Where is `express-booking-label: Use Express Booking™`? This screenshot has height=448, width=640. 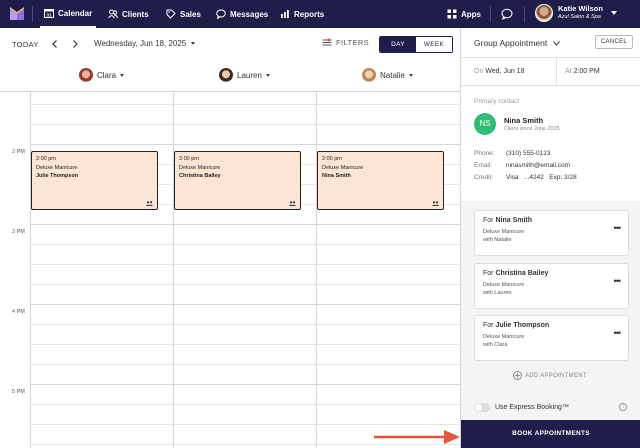 express-booking-label: Use Express Booking™ is located at coordinates (532, 407).